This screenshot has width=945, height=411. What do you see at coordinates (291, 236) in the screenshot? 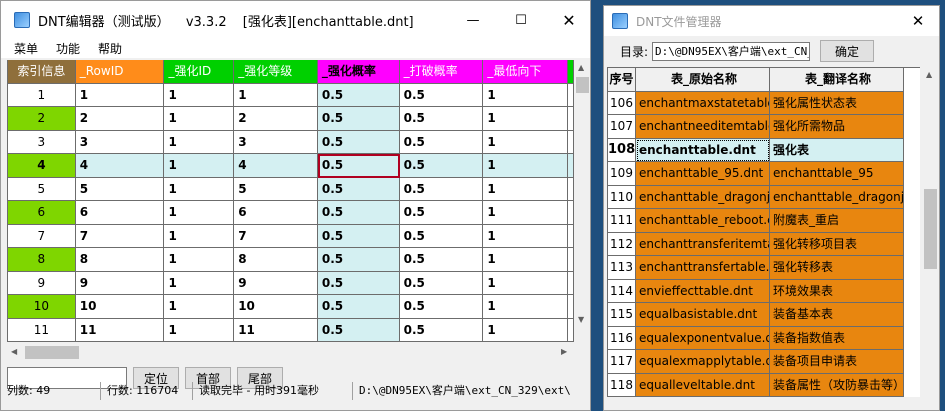
I see `table-row: 7 7 1 7 0.5 0.5 1` at bounding box center [291, 236].